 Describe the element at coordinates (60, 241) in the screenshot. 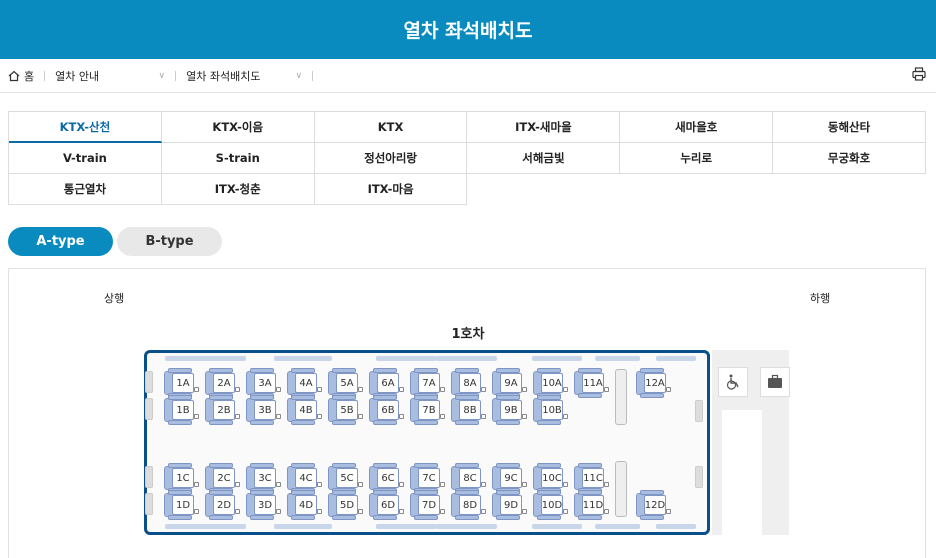

I see `a-type-button: A-type` at that location.